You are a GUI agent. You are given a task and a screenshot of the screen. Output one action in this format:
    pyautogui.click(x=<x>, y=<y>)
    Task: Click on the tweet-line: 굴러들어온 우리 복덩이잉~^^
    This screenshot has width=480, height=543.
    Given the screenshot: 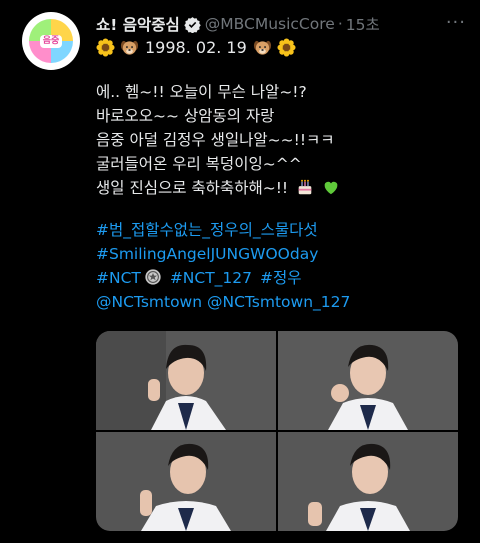 What is the action you would take?
    pyautogui.click(x=199, y=164)
    